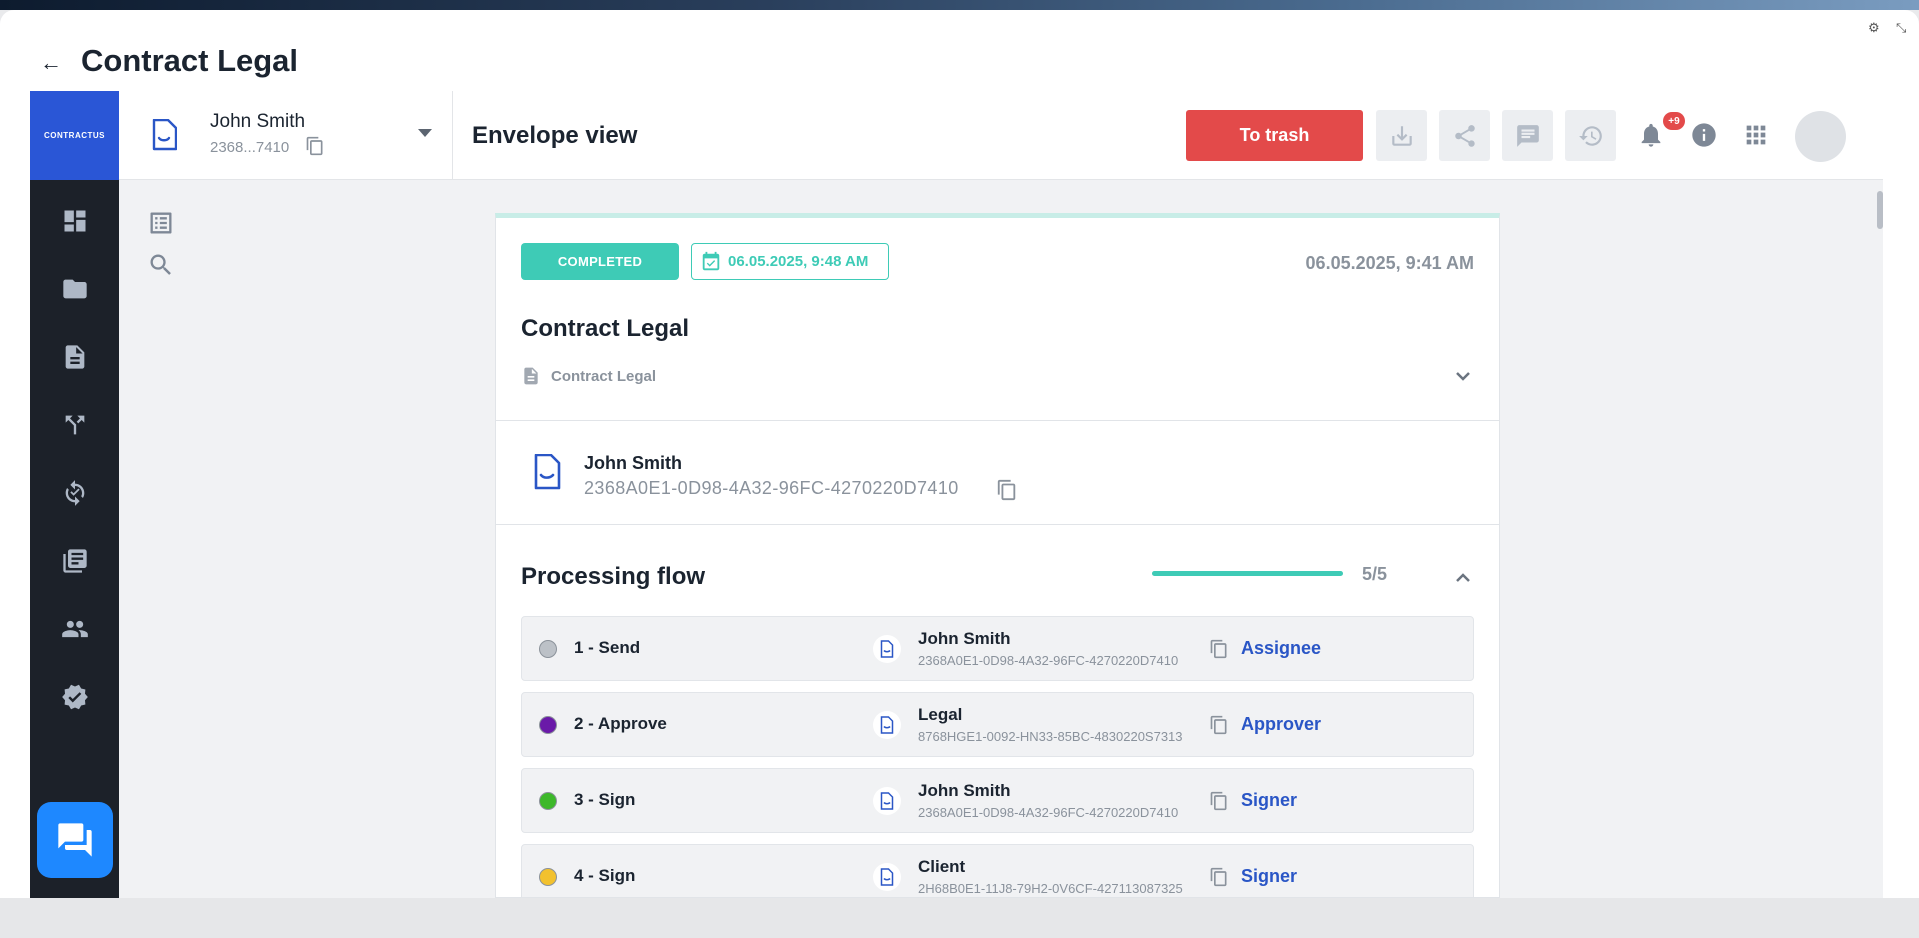 The width and height of the screenshot is (1919, 938). I want to click on to-trash-button: To trash, so click(1274, 135).